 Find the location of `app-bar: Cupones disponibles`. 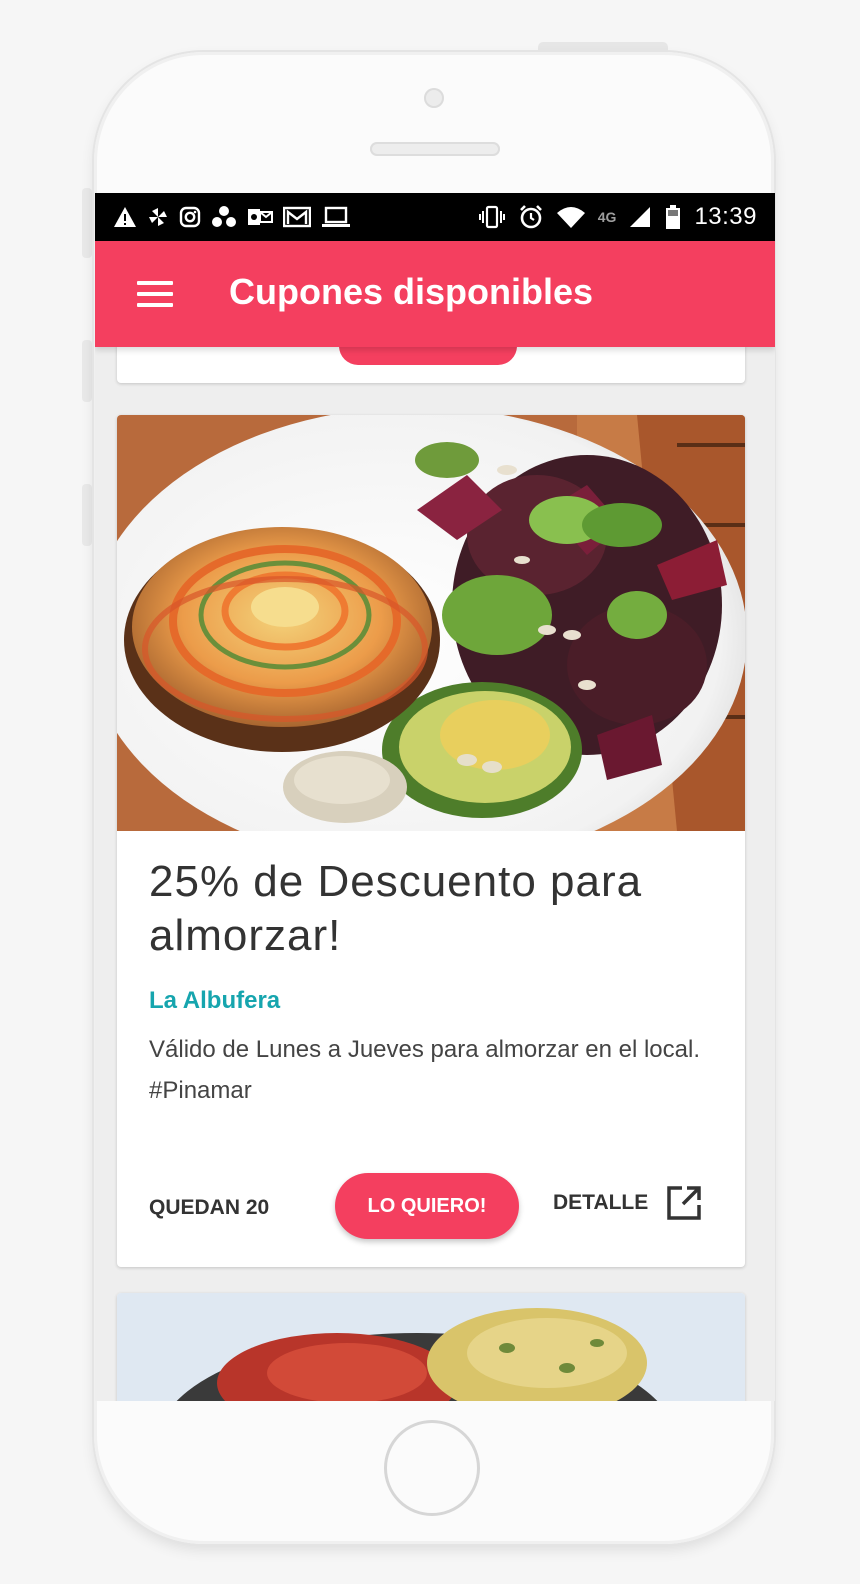

app-bar: Cupones disponibles is located at coordinates (435, 294).